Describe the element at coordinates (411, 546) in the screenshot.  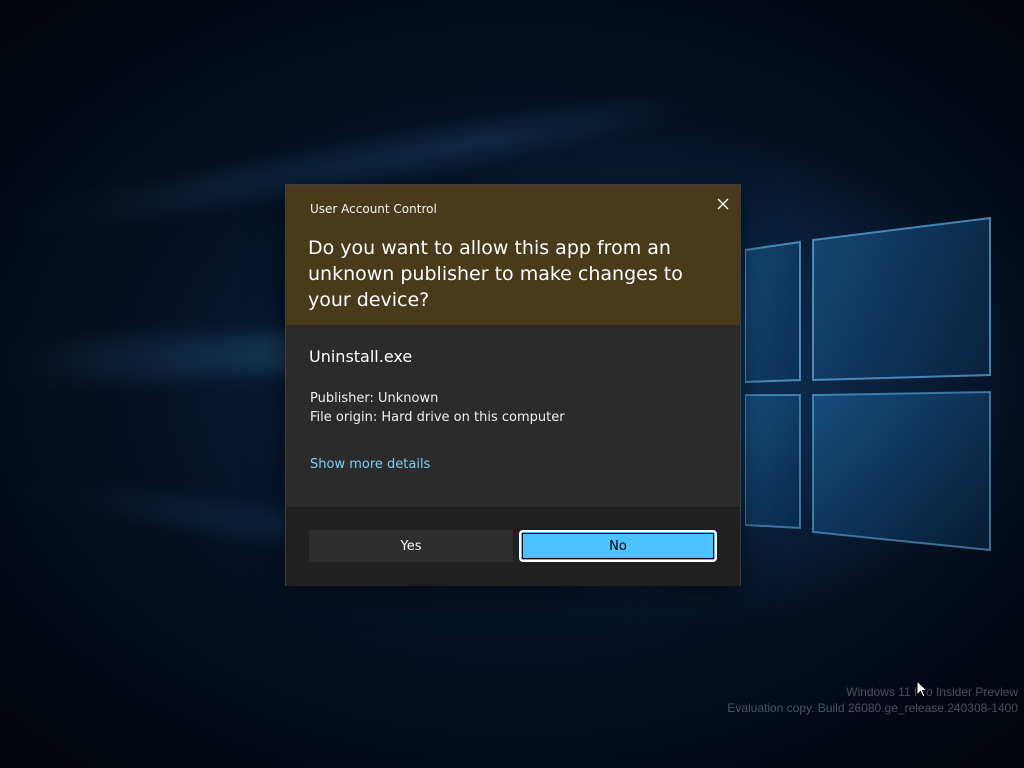
I see `yes-button: Yes` at that location.